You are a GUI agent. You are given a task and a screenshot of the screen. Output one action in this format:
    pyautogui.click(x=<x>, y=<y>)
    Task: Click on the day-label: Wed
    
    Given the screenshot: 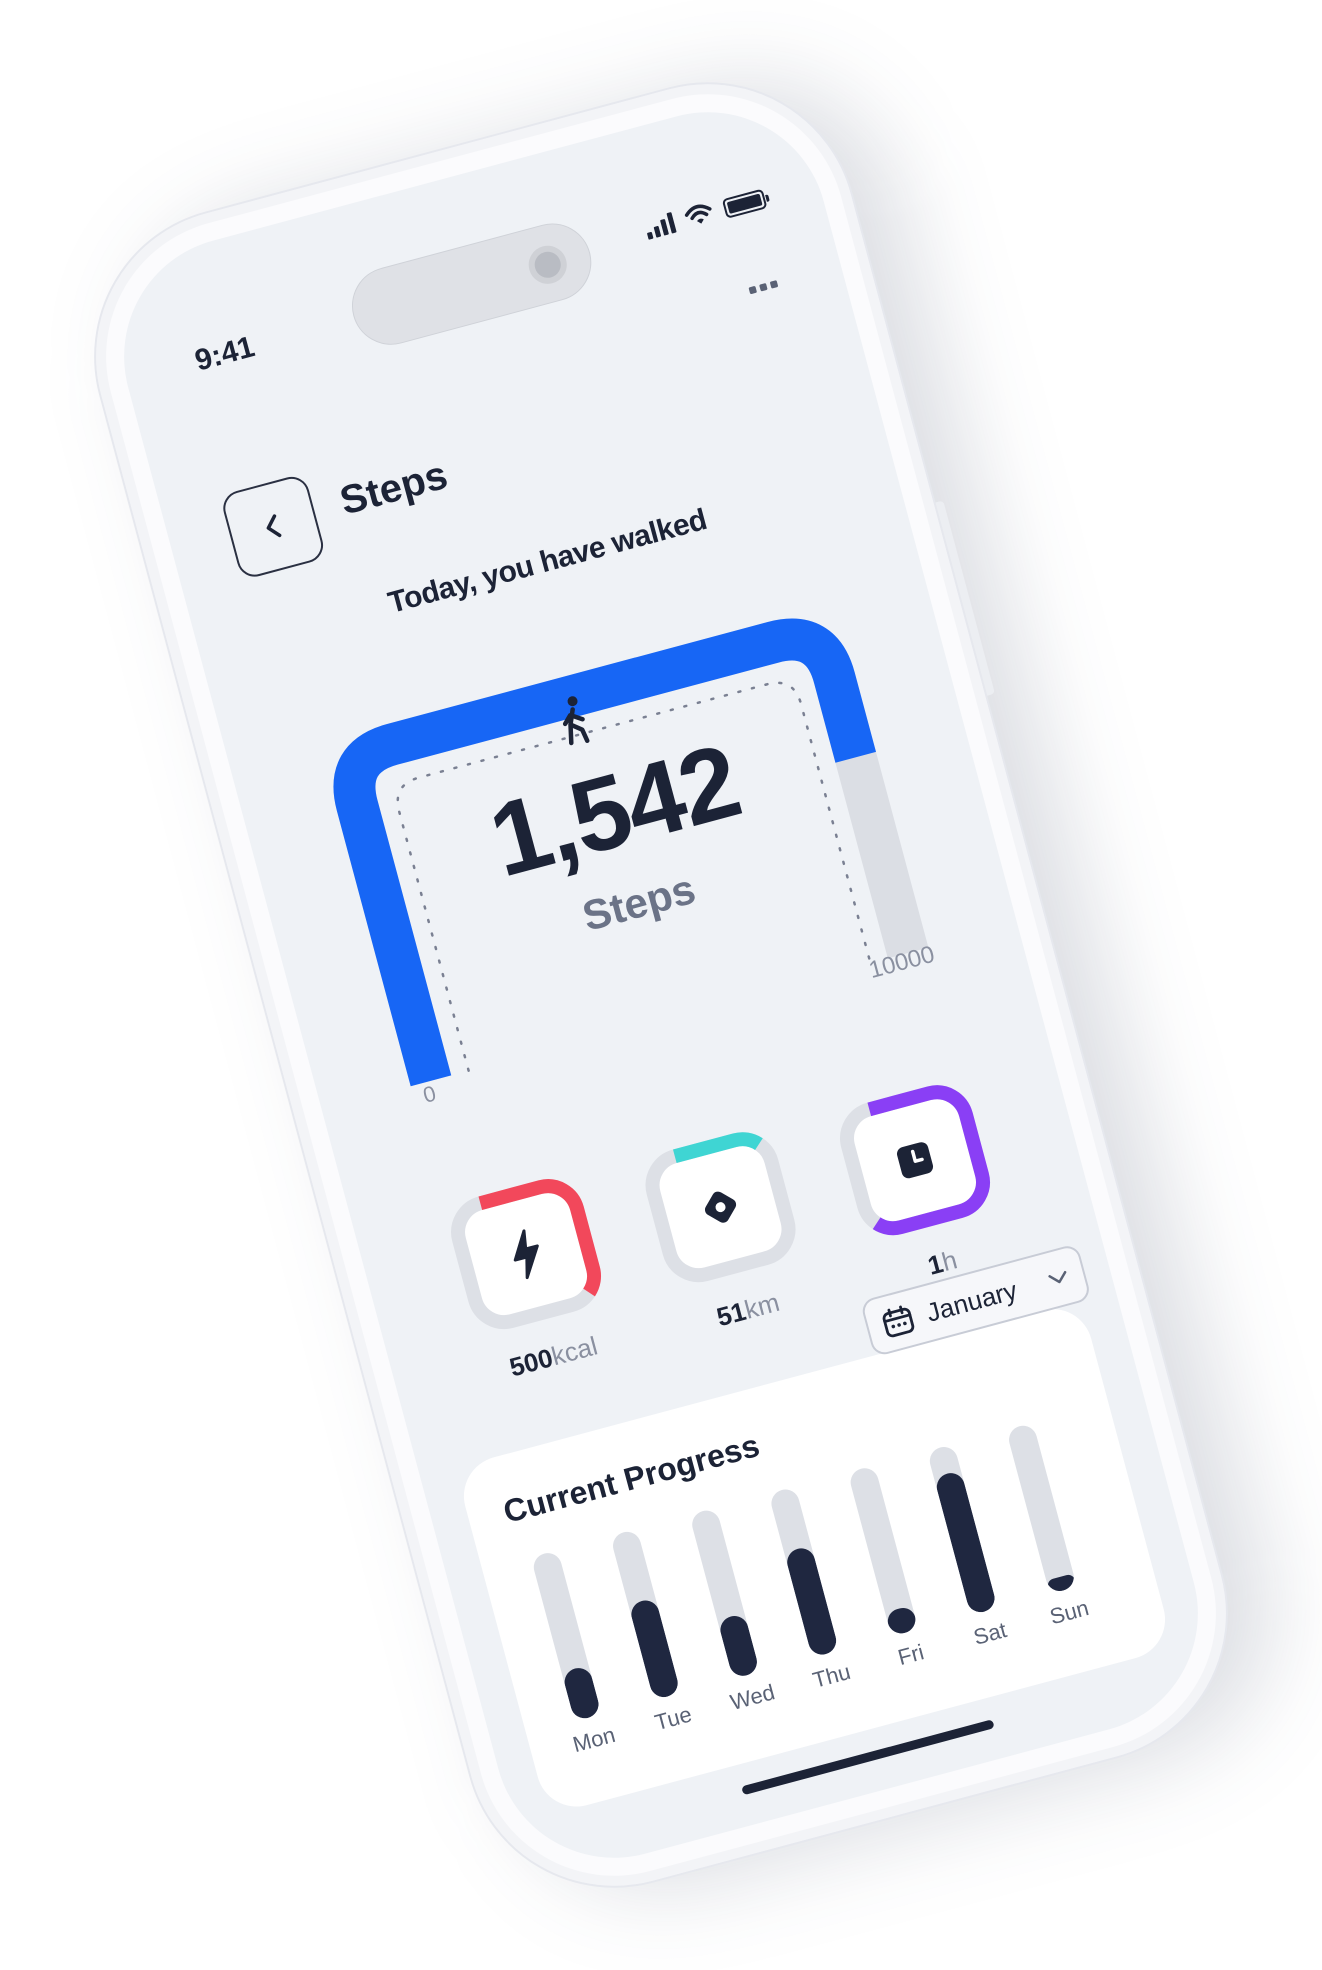 What is the action you would take?
    pyautogui.click(x=752, y=1697)
    